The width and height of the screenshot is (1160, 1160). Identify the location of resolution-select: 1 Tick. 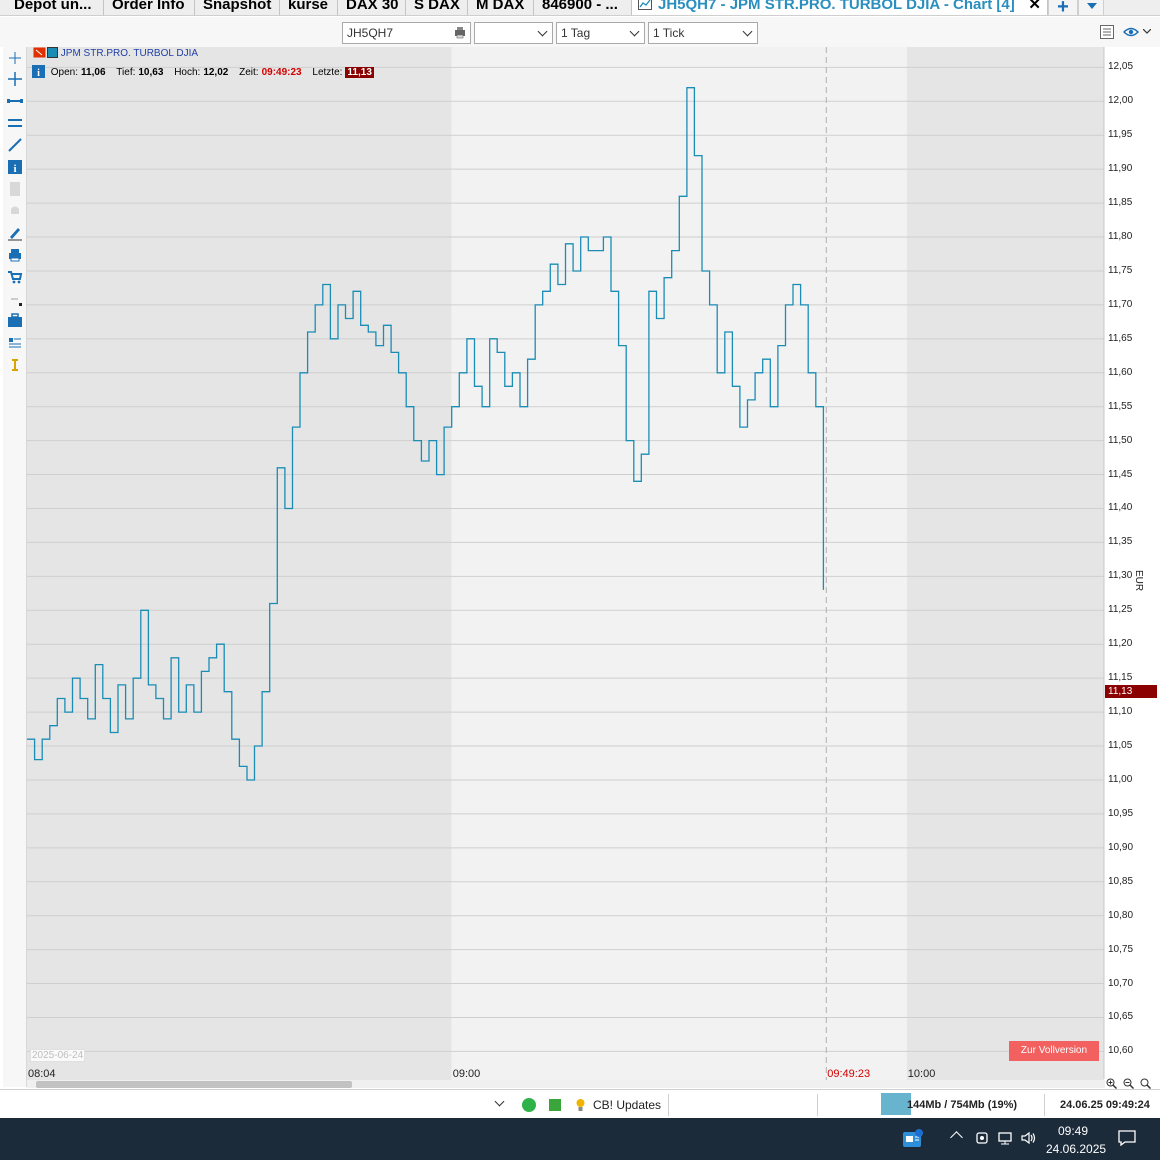
(703, 33).